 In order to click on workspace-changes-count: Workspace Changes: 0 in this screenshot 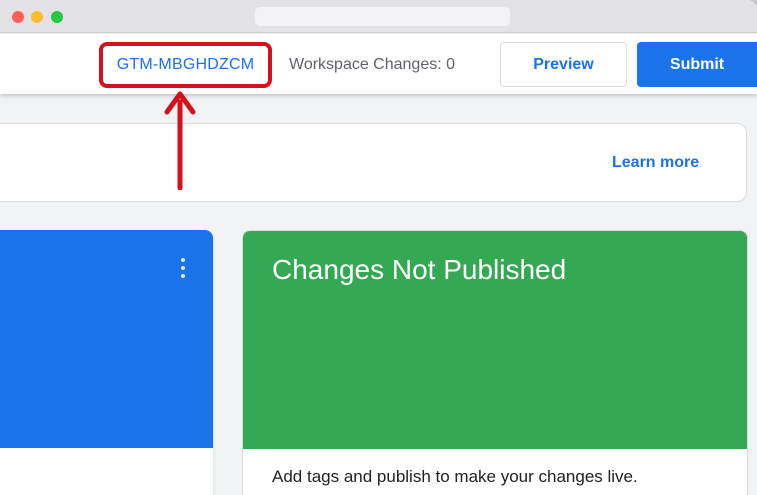, I will do `click(372, 64)`.